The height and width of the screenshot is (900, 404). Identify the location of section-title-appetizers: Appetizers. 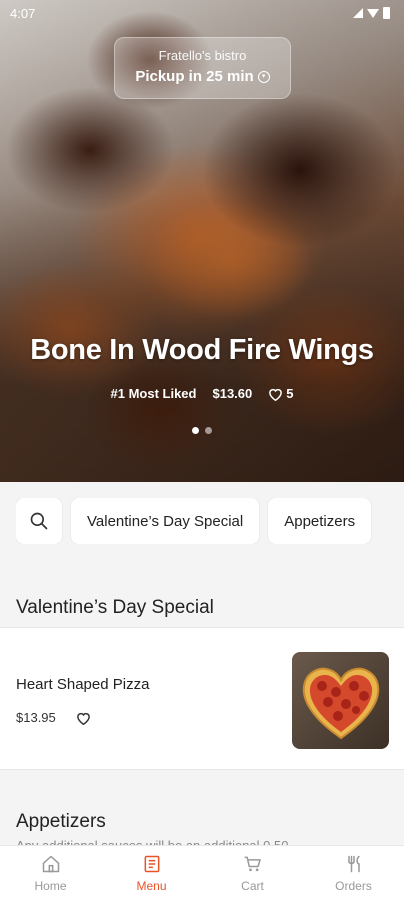
(61, 821).